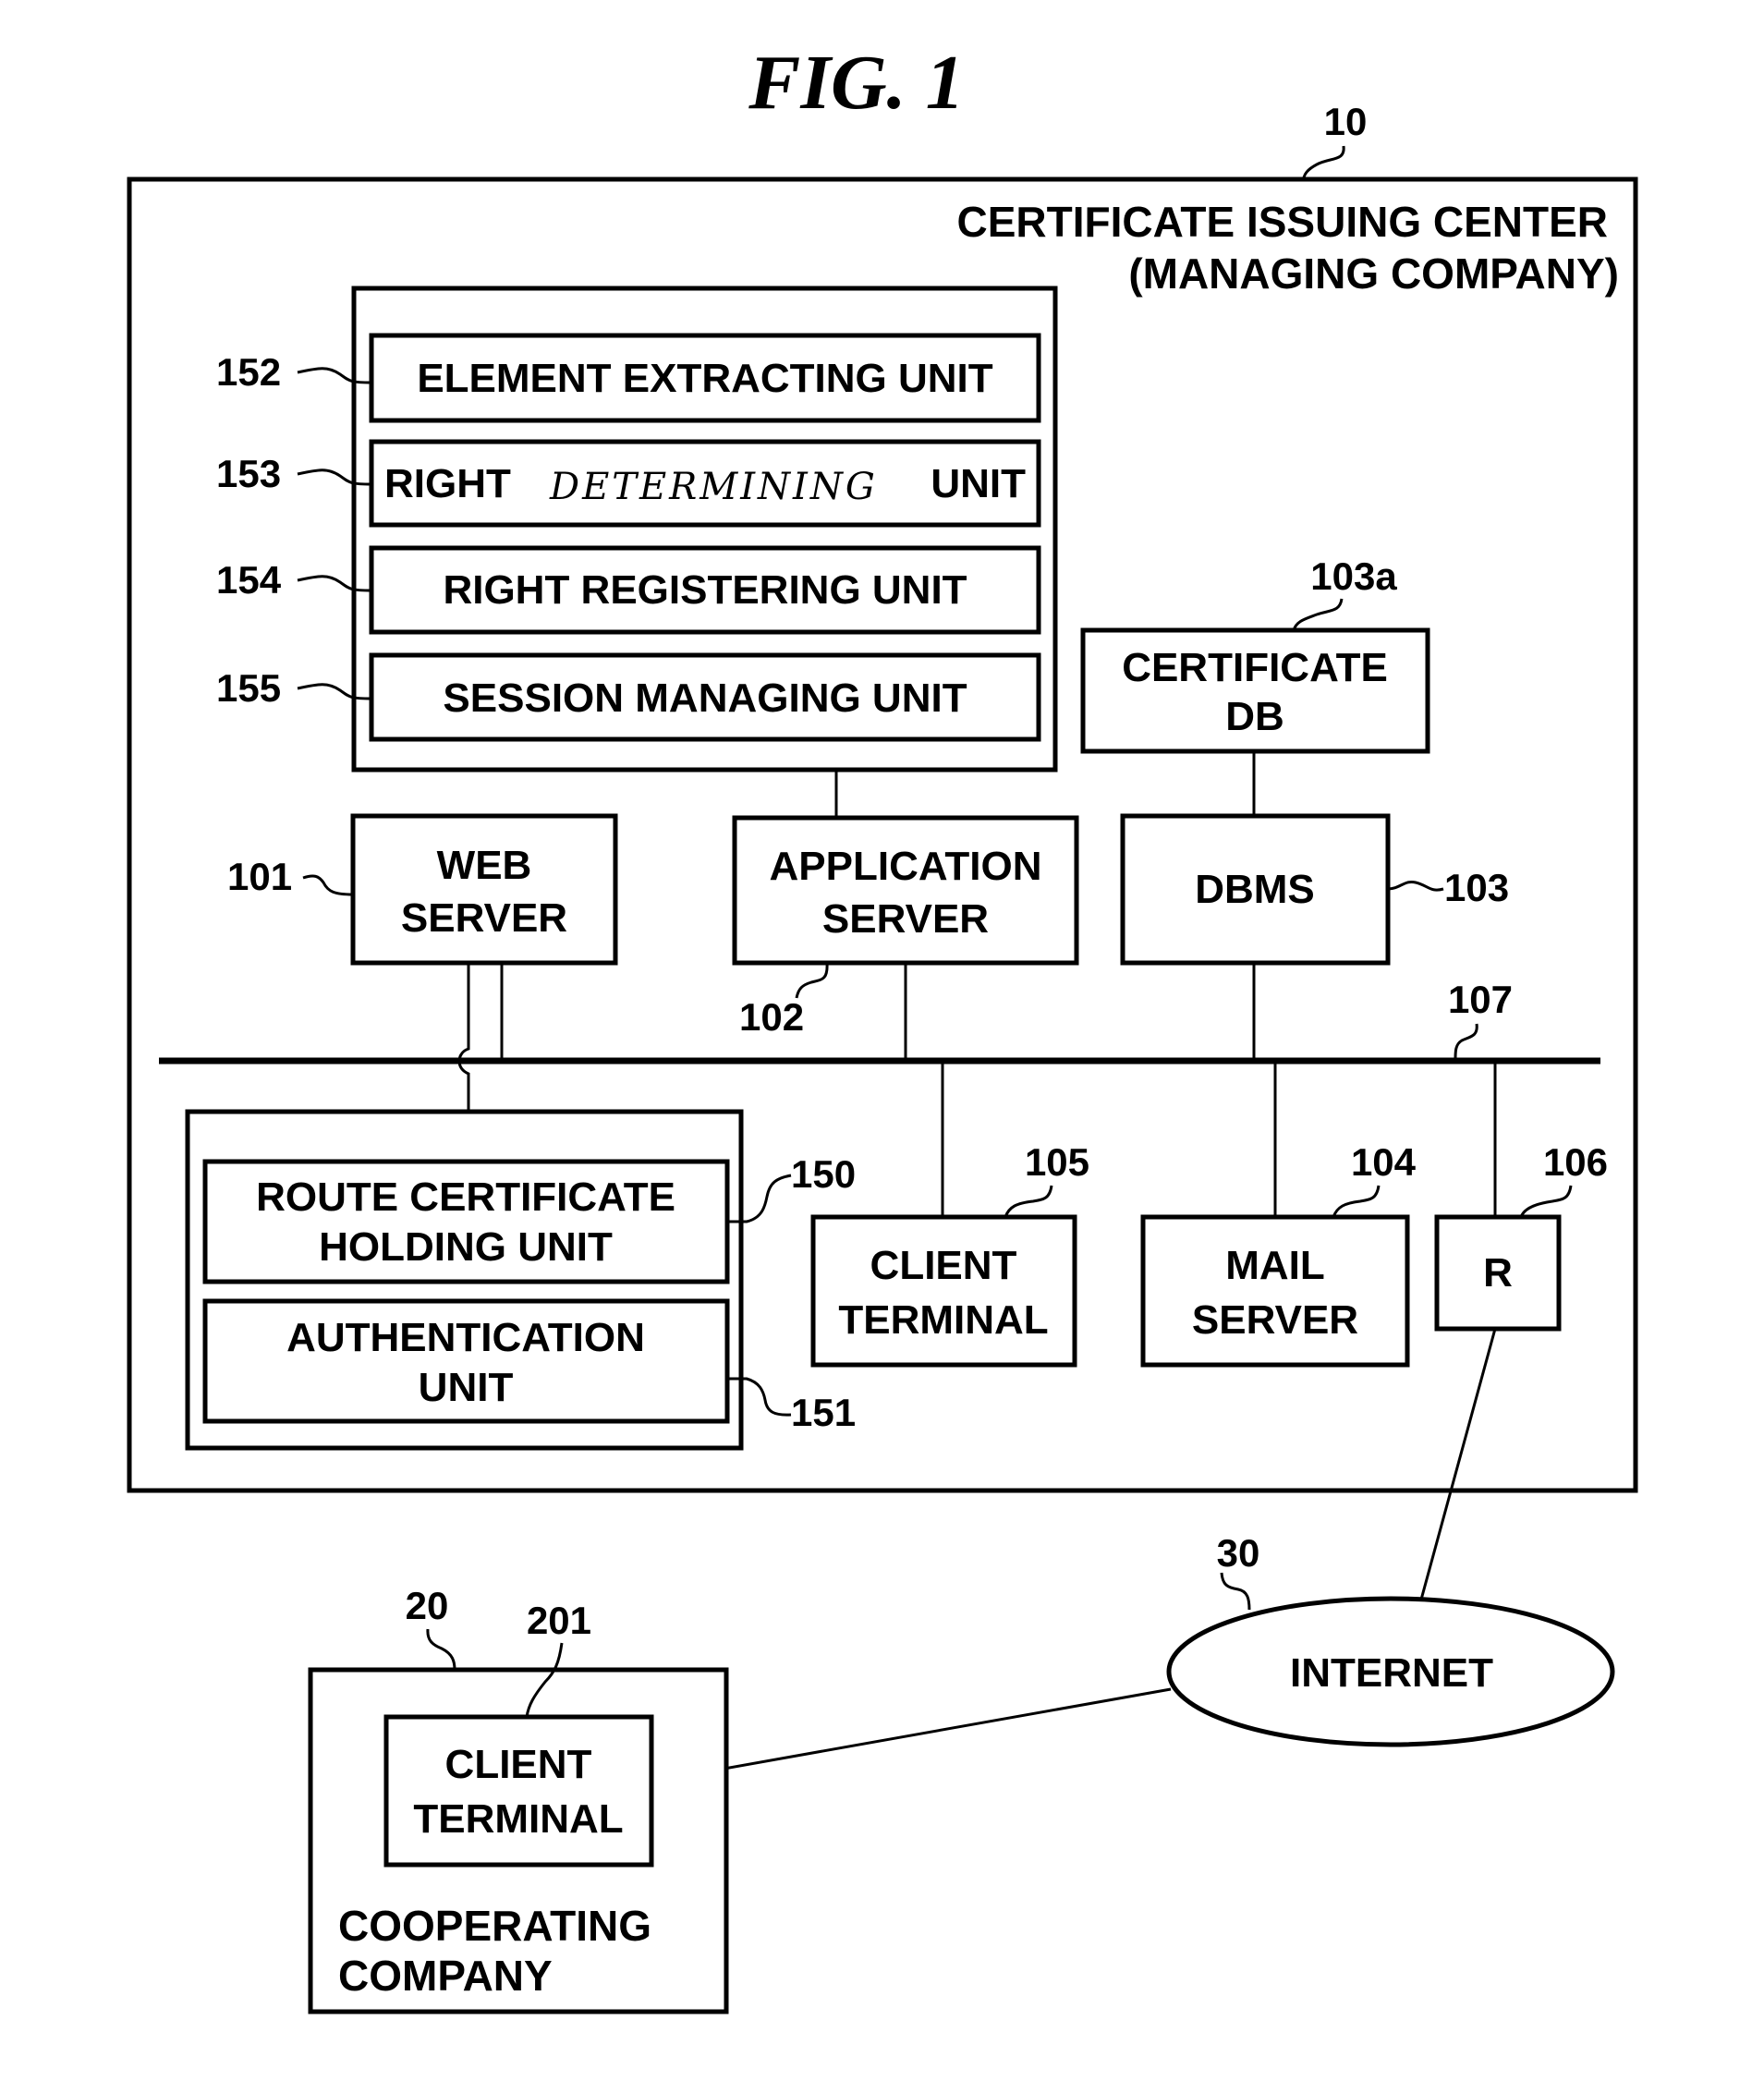  What do you see at coordinates (1498, 1273) in the screenshot?
I see `router-label: R` at bounding box center [1498, 1273].